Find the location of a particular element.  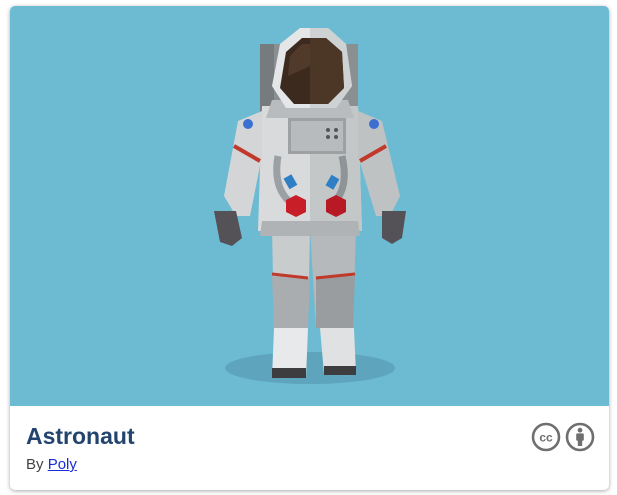

license-badges: cc is located at coordinates (563, 437).